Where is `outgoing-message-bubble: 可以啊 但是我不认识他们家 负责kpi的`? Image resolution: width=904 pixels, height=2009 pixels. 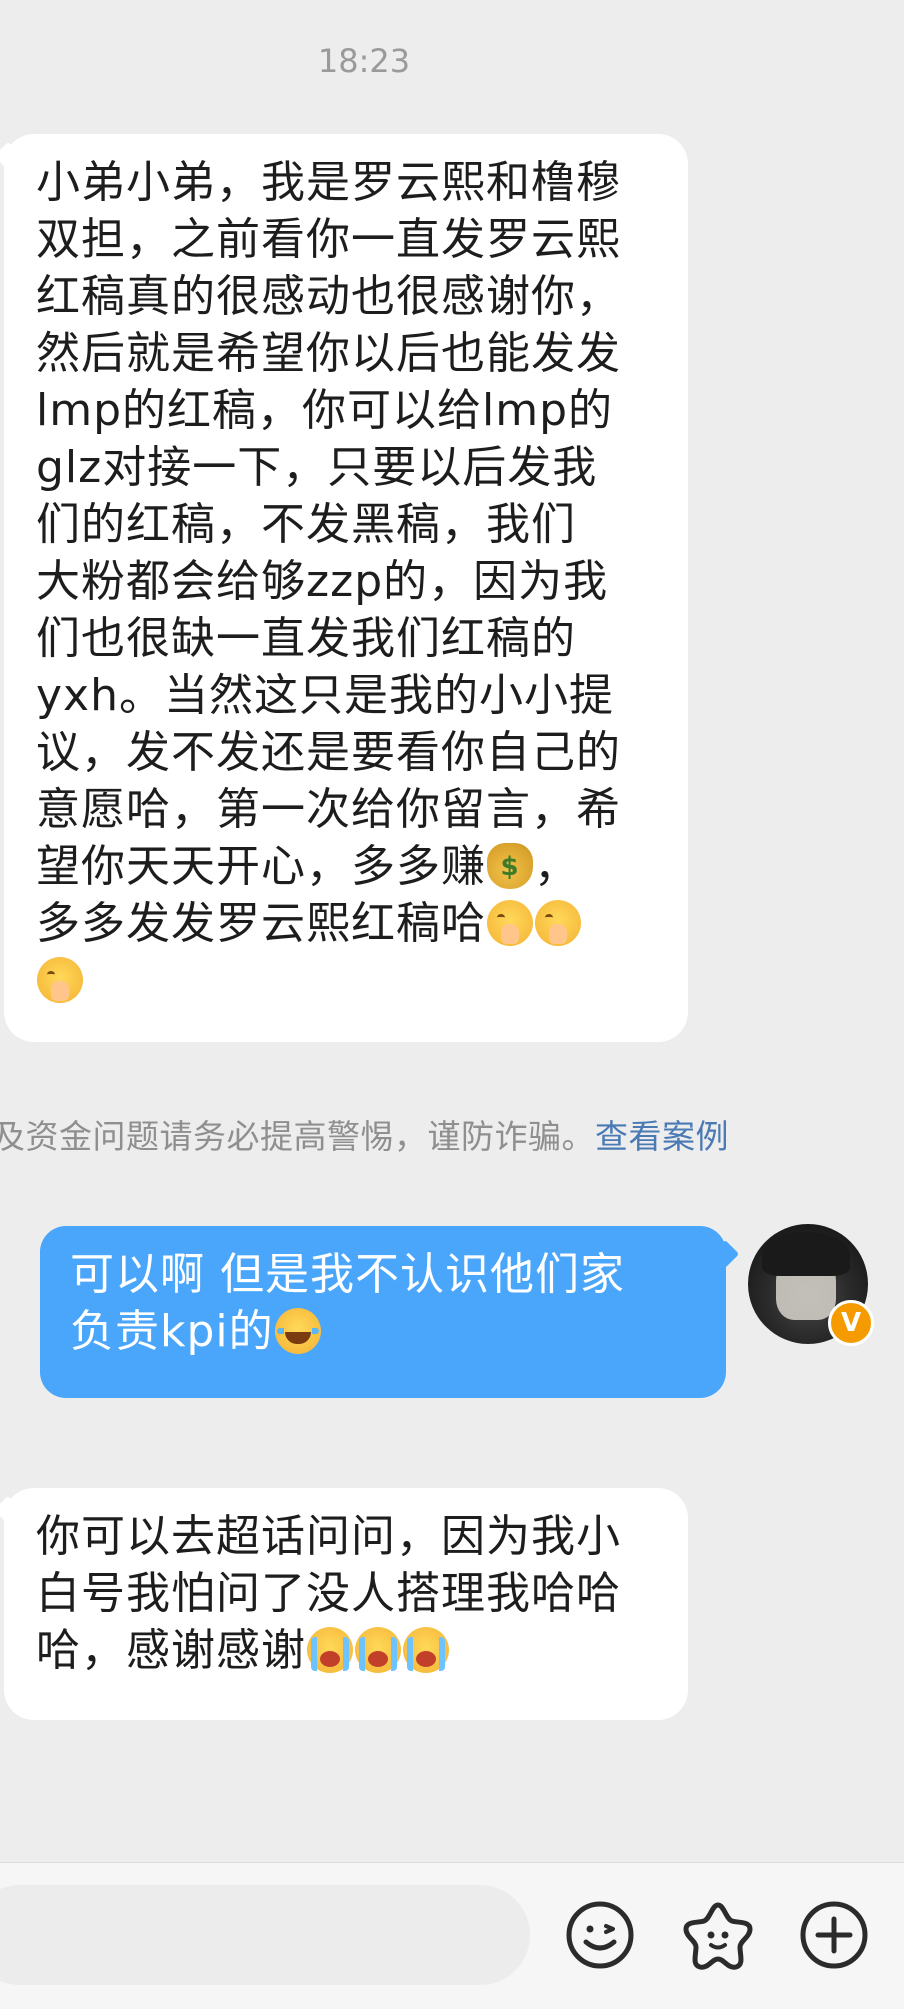 outgoing-message-bubble: 可以啊 但是我不认识他们家 负责kpi的 is located at coordinates (383, 1312).